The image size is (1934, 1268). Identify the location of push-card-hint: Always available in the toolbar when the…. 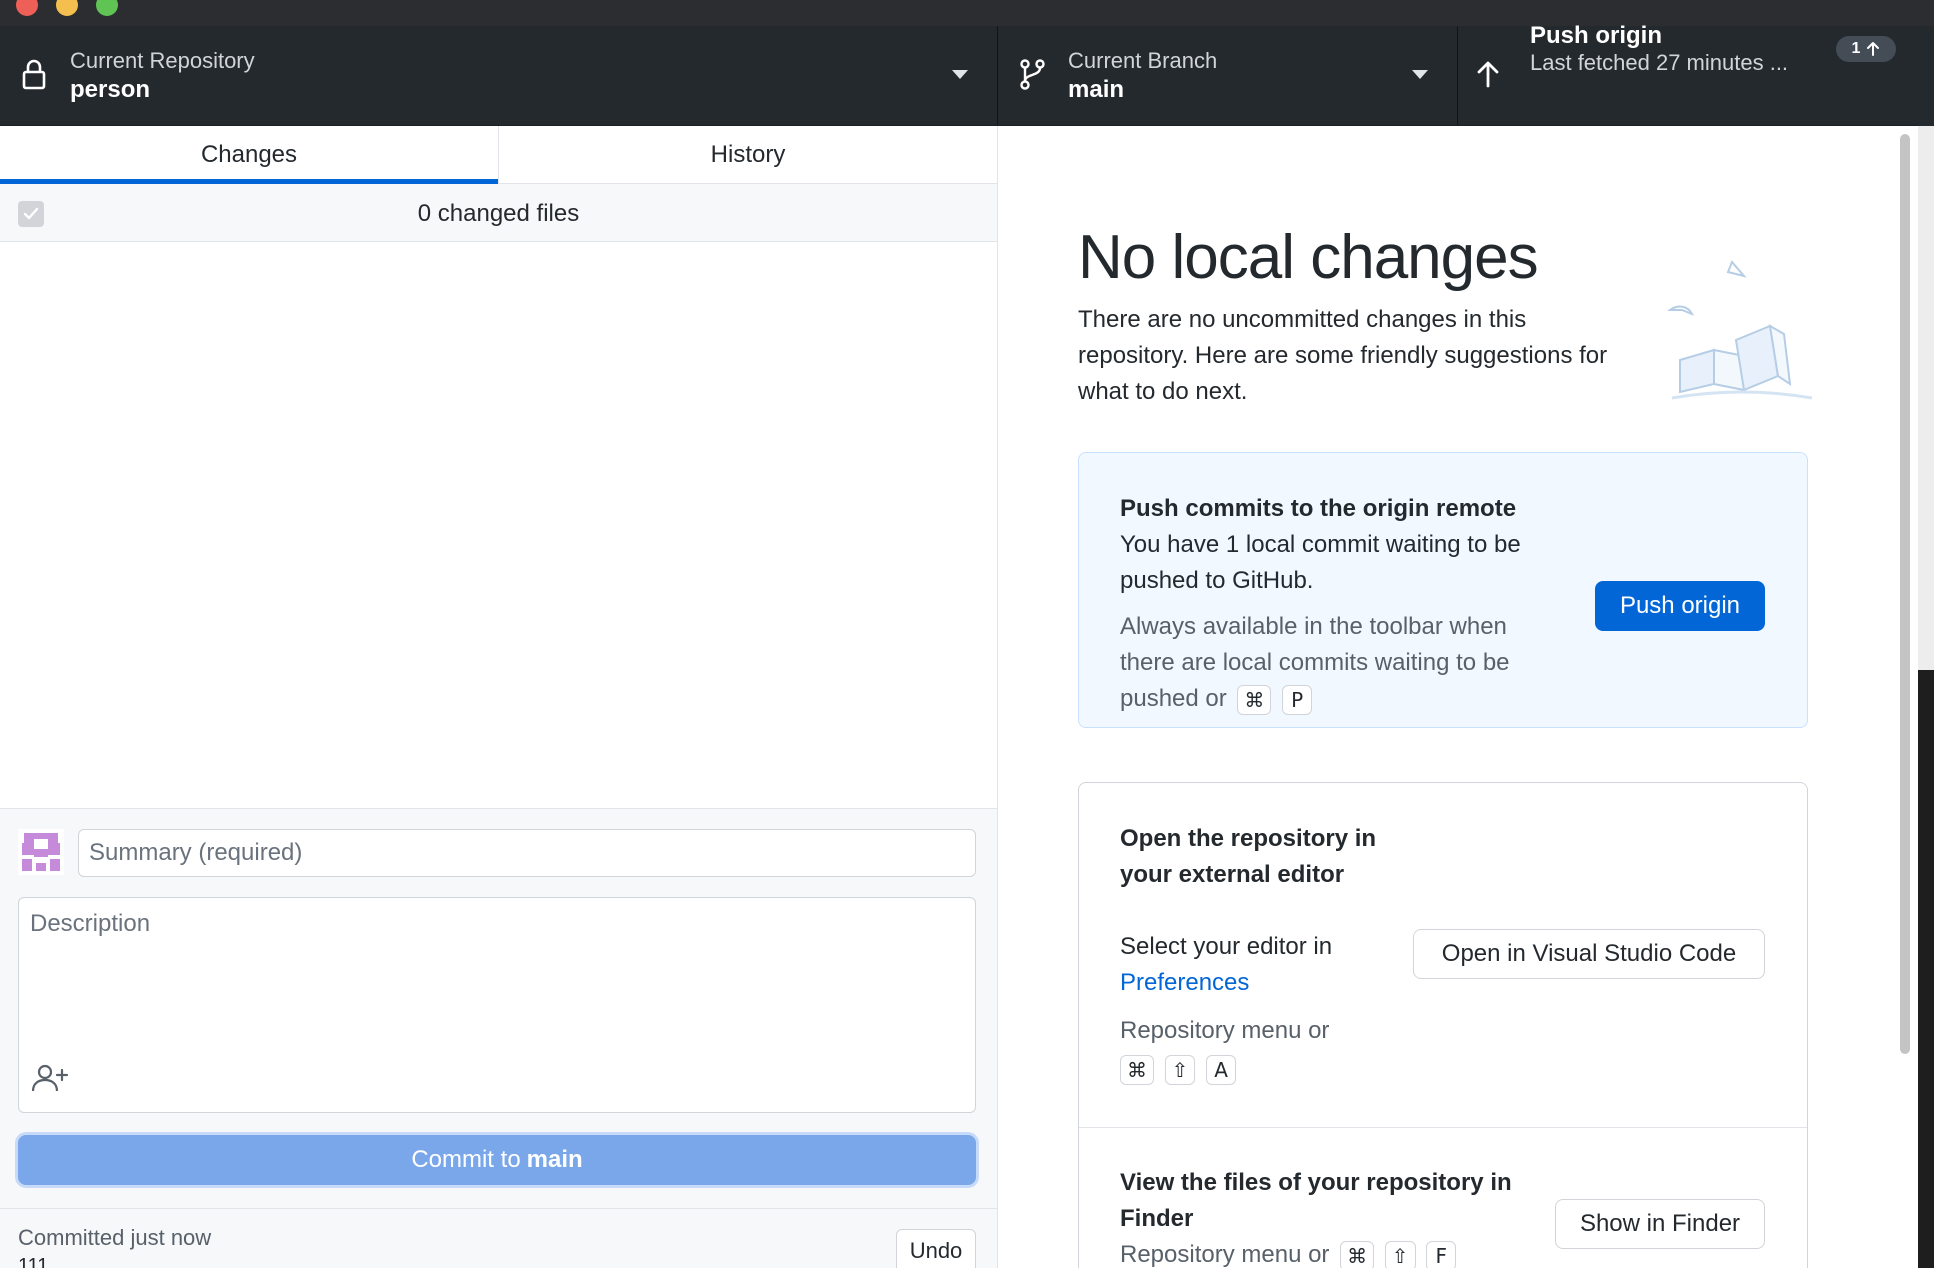
(1340, 663).